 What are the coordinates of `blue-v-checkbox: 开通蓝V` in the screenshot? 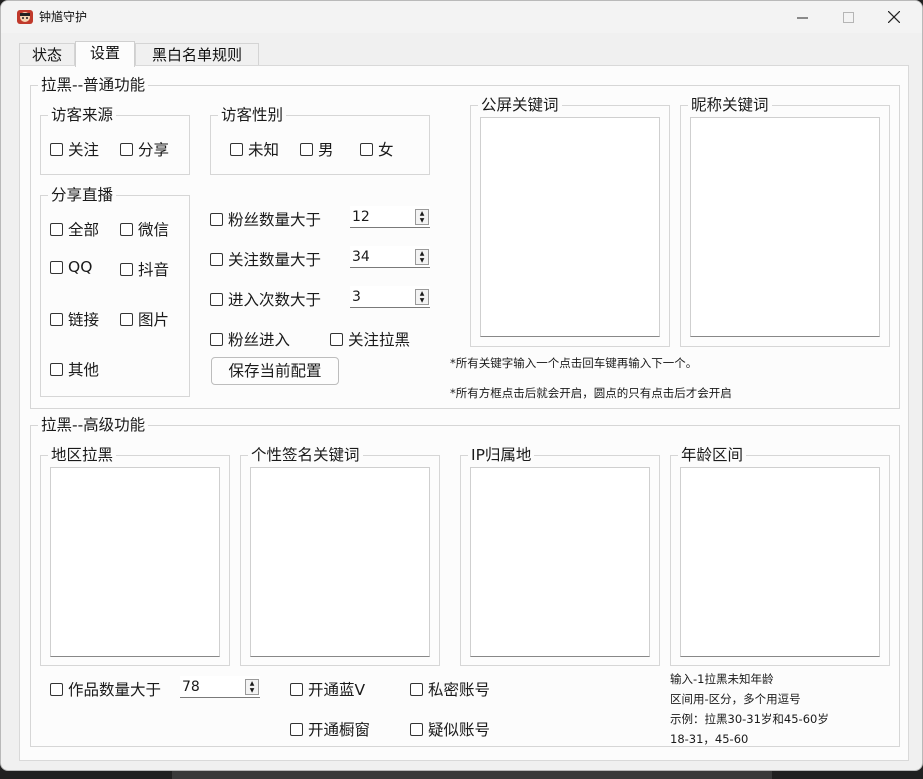 It's located at (327, 689).